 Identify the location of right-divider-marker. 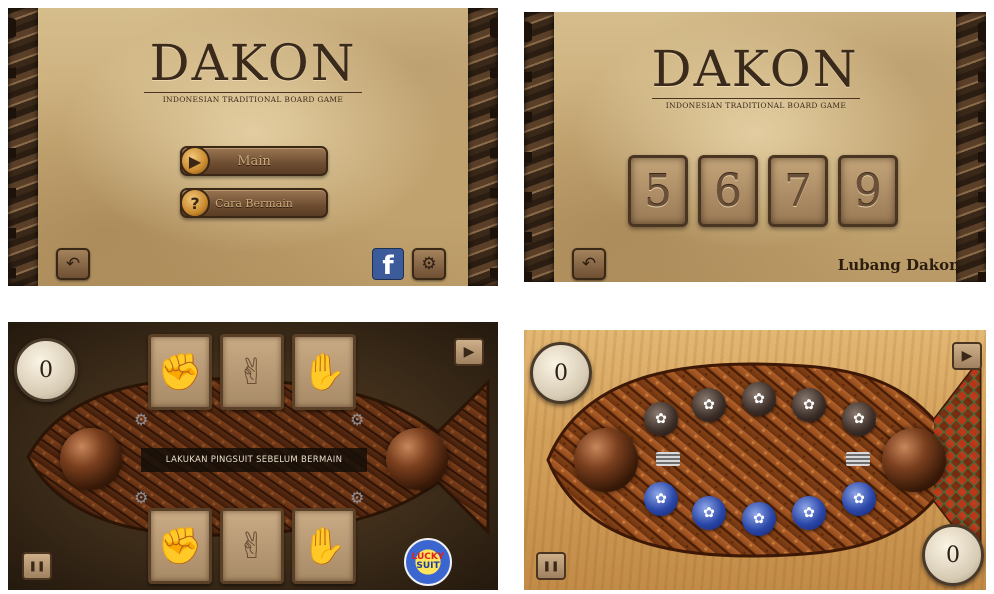
(858, 459).